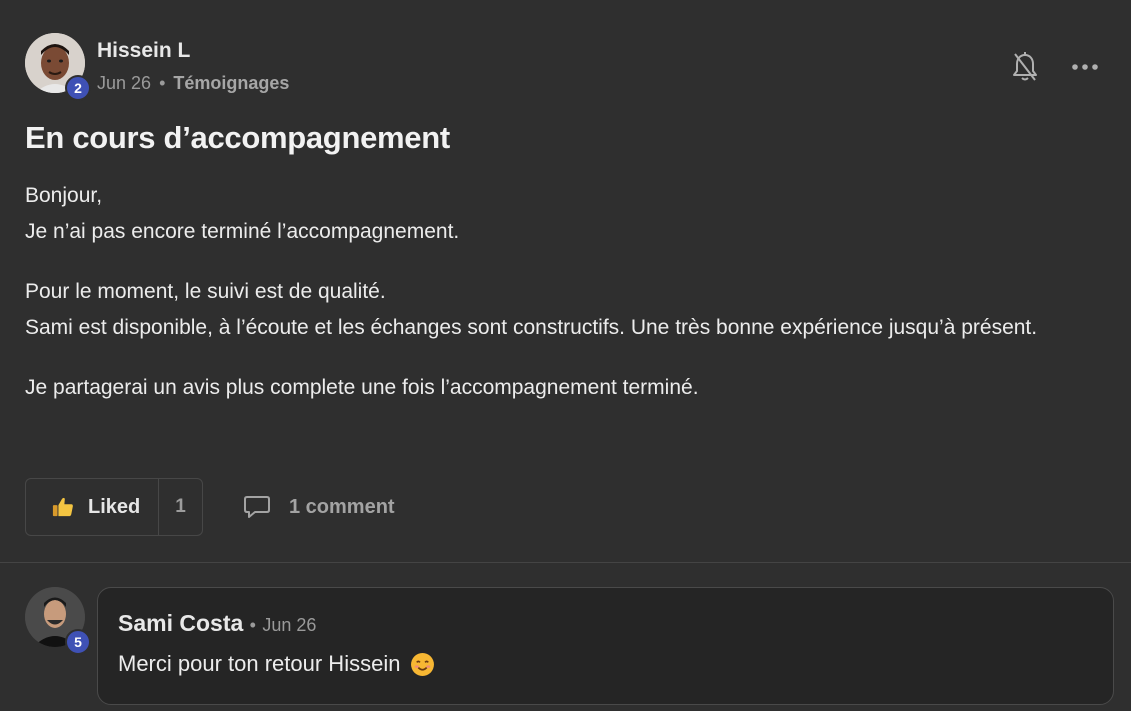 This screenshot has height=711, width=1131. Describe the element at coordinates (1025, 67) in the screenshot. I see `bell-muted-icon` at that location.